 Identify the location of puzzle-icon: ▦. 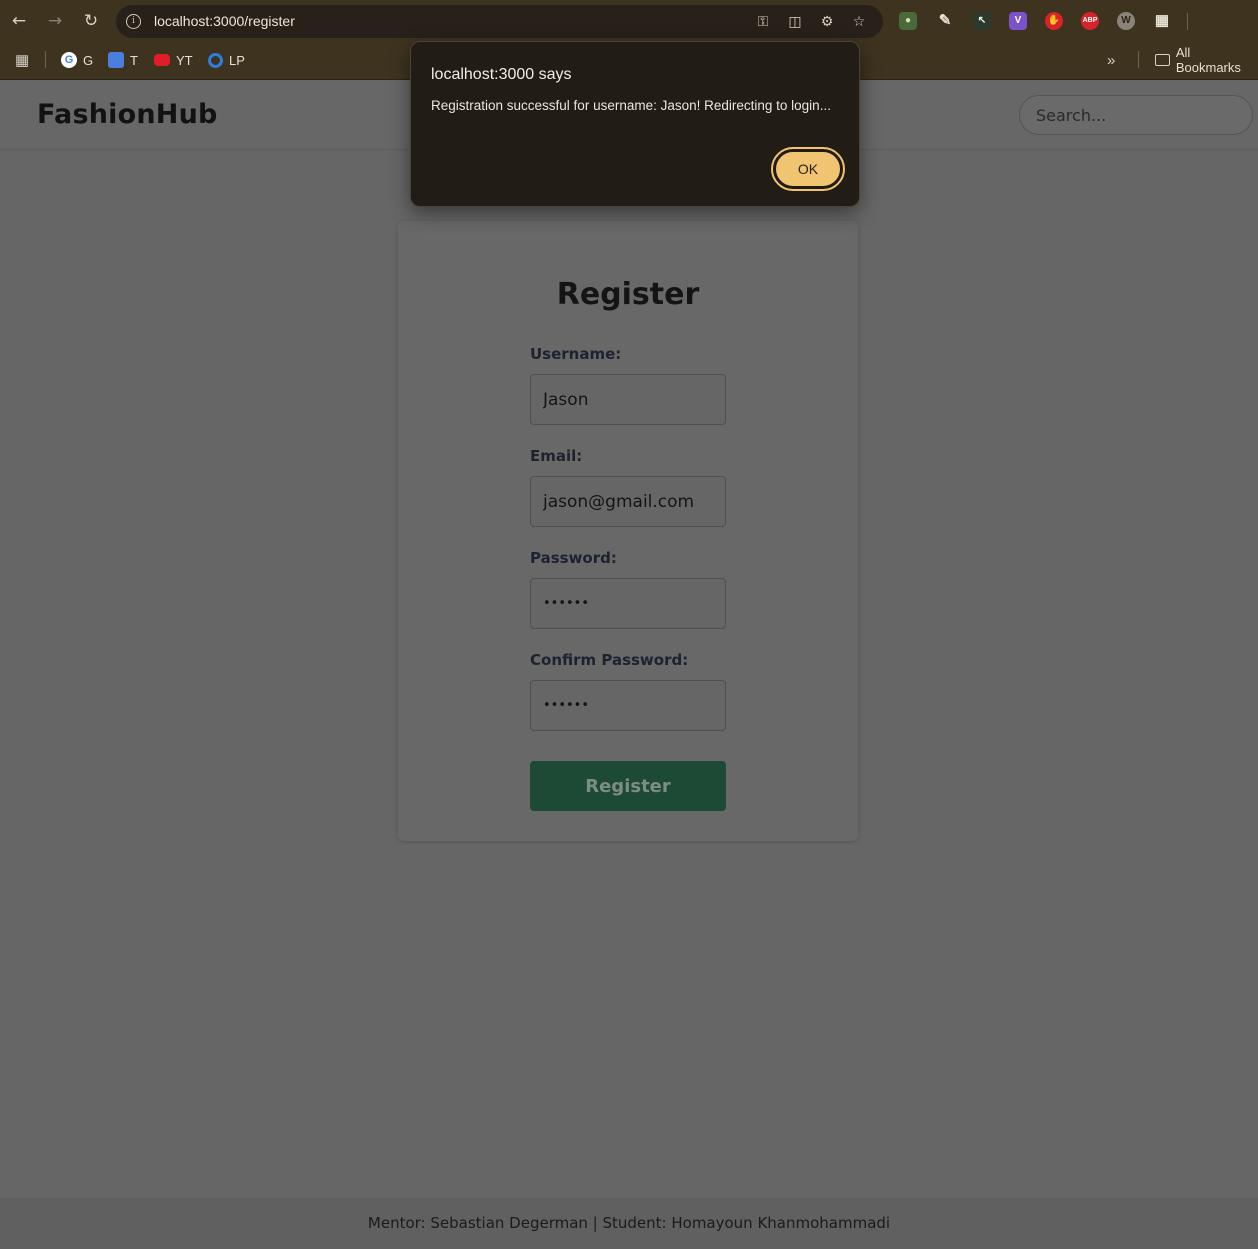
(1162, 21).